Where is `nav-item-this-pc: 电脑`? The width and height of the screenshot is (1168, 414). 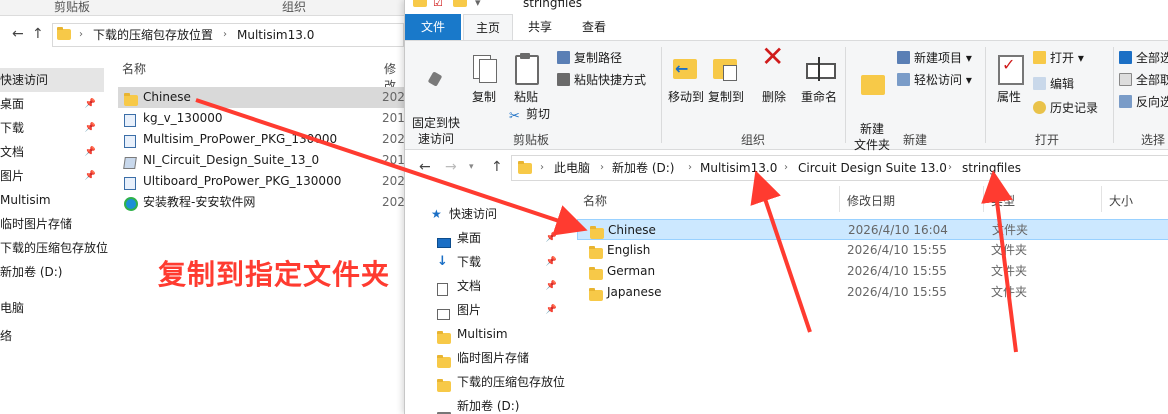 nav-item-this-pc: 电脑 is located at coordinates (52, 308).